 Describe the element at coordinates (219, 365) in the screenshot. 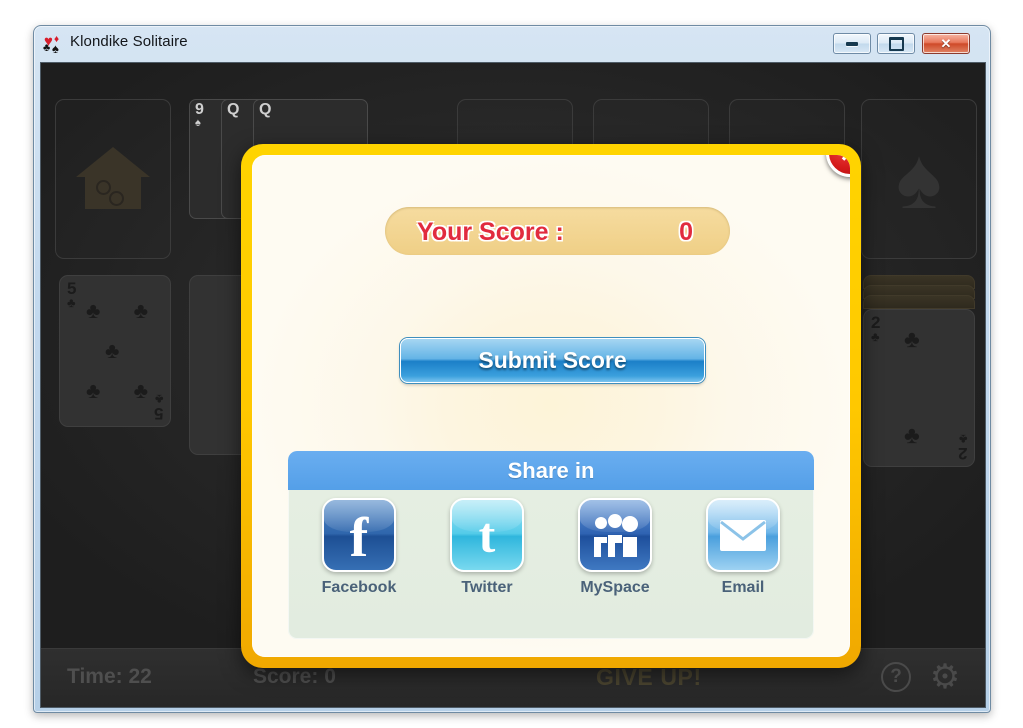

I see `tableau-card` at that location.